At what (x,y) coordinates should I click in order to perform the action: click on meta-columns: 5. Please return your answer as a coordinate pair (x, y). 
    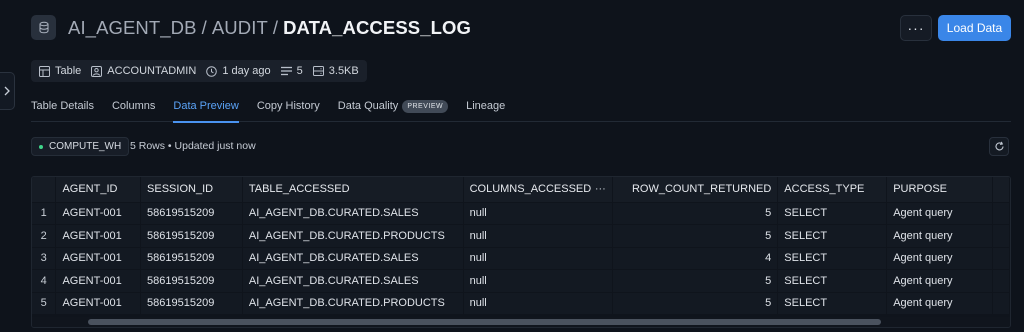
    Looking at the image, I should click on (291, 71).